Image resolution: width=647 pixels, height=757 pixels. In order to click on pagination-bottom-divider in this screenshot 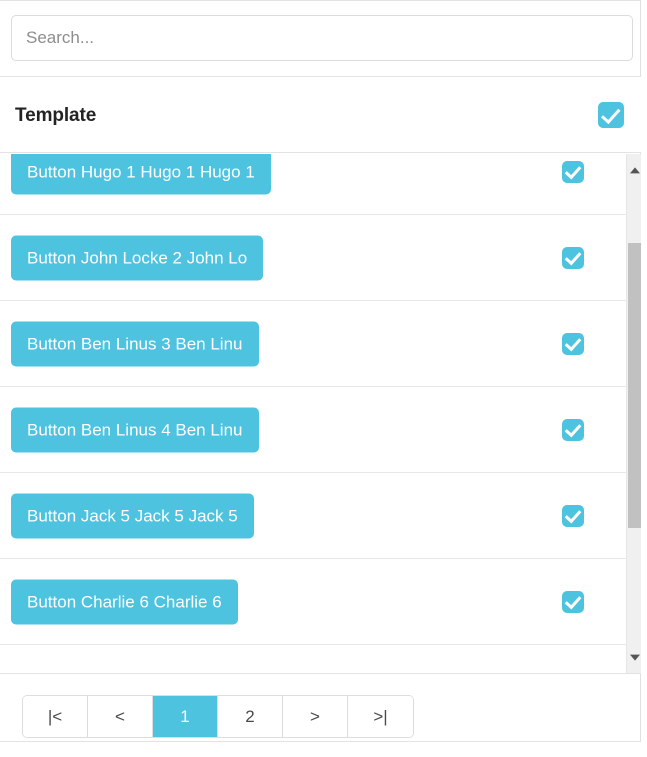, I will do `click(320, 741)`.